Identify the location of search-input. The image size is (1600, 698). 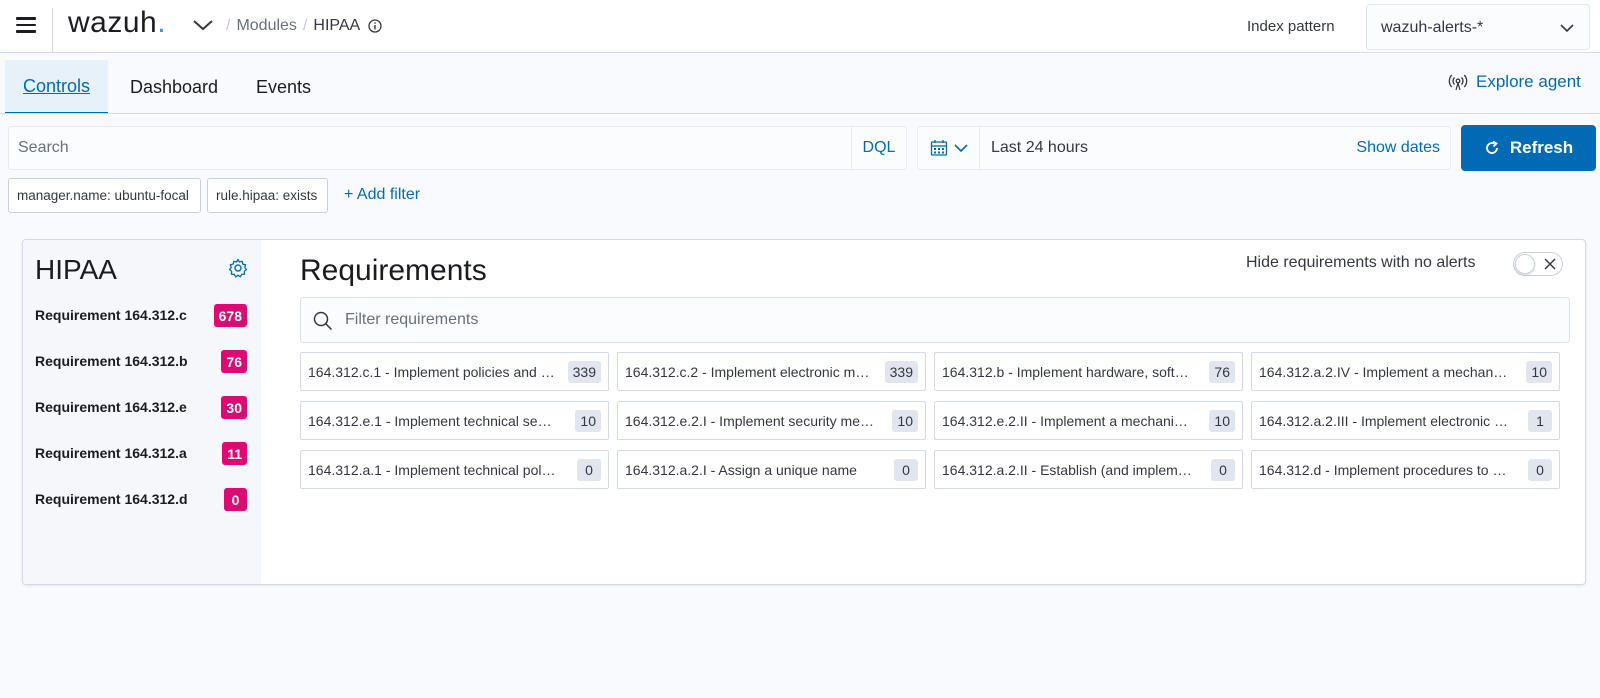
(430, 148).